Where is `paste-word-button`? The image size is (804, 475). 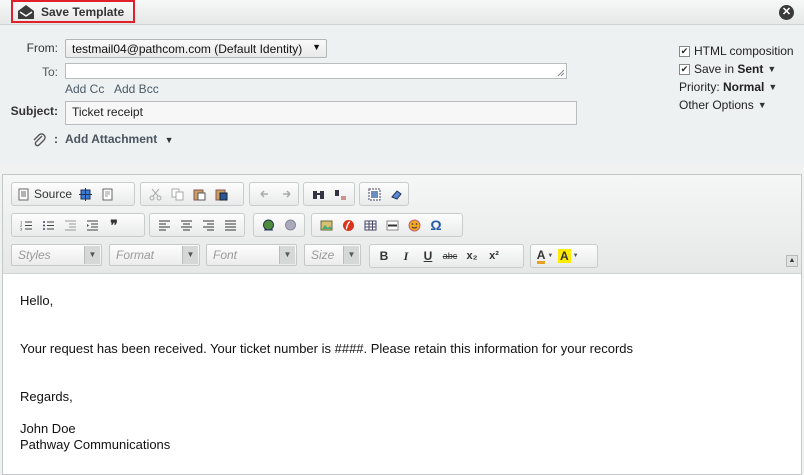 paste-word-button is located at coordinates (221, 194).